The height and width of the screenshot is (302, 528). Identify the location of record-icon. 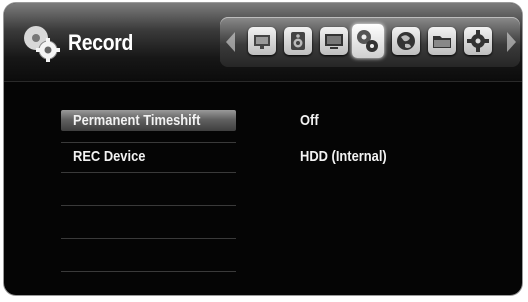
(368, 41).